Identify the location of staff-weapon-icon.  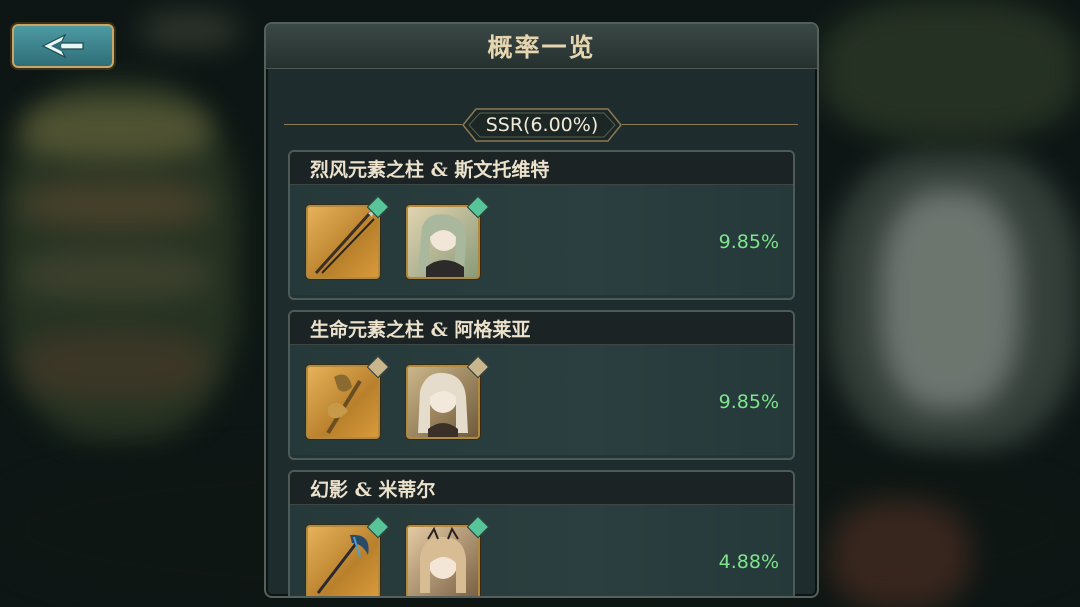
(343, 402).